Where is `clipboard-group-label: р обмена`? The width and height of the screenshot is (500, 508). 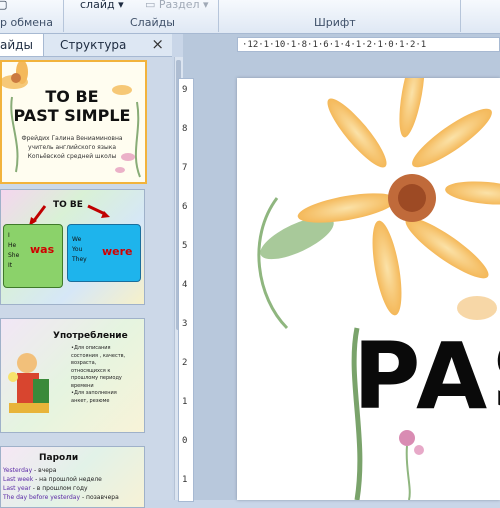 clipboard-group-label: р обмена is located at coordinates (26, 22).